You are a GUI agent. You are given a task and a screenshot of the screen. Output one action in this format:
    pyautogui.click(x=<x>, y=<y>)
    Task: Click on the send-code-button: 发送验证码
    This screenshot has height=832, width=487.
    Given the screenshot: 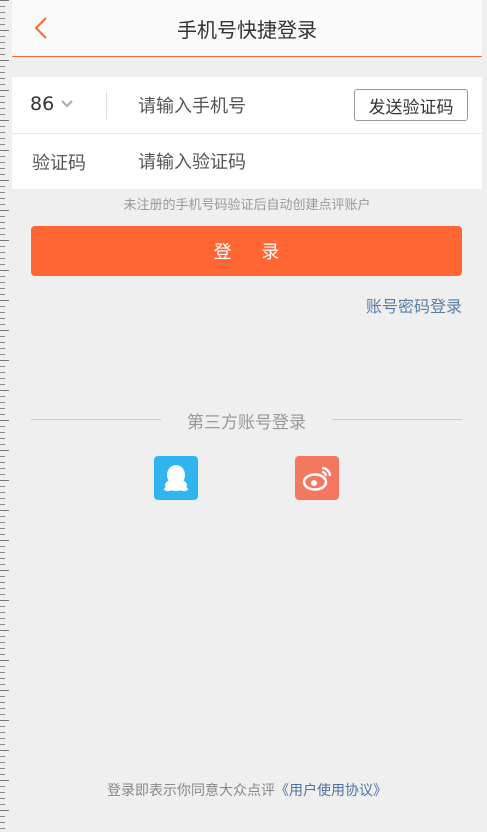 What is the action you would take?
    pyautogui.click(x=411, y=105)
    